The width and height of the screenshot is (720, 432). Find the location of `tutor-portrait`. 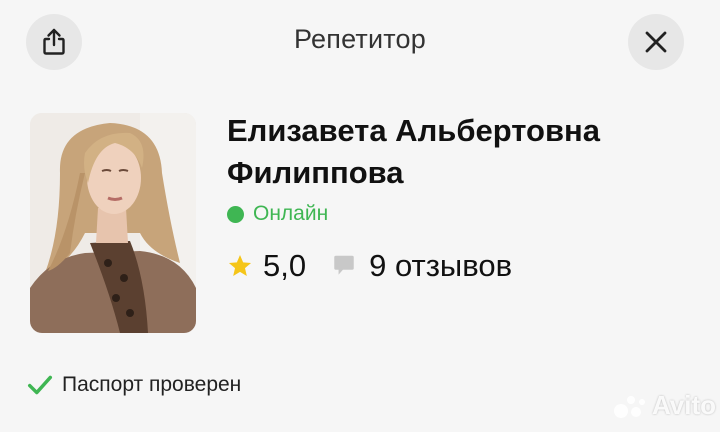

tutor-portrait is located at coordinates (113, 223).